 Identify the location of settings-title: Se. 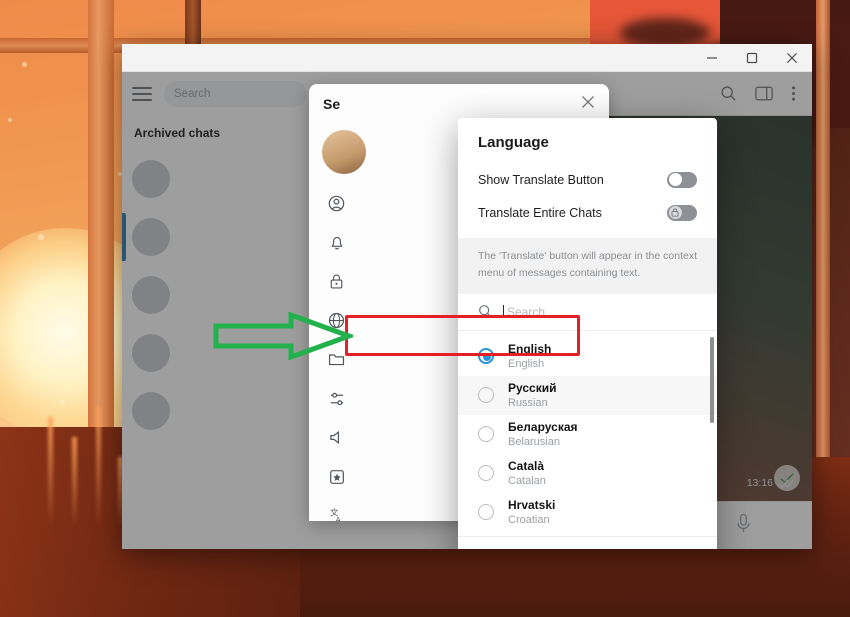
(332, 104).